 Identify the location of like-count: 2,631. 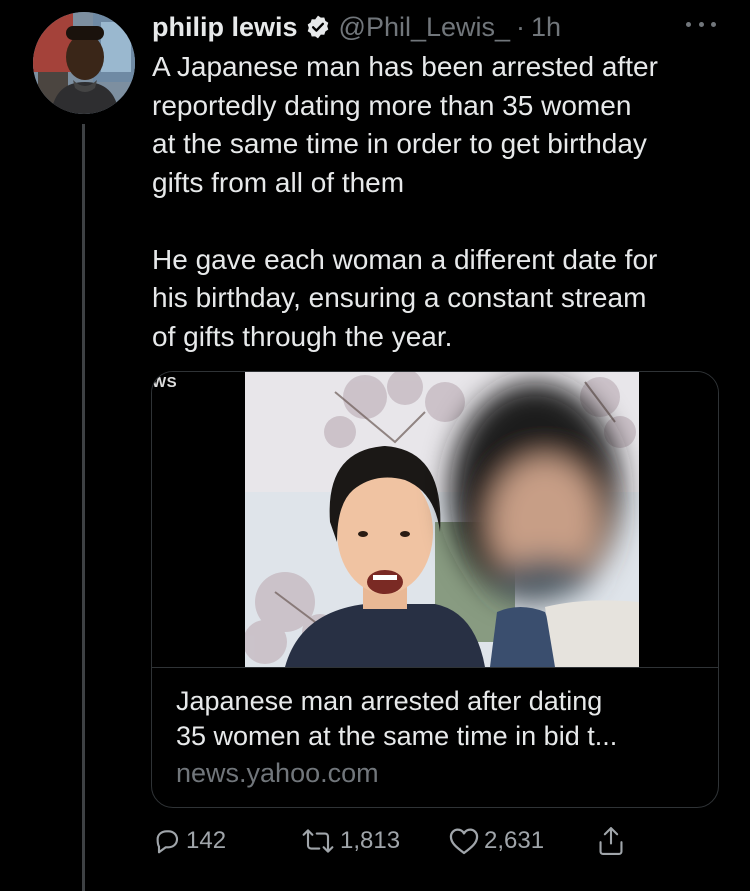
(514, 840).